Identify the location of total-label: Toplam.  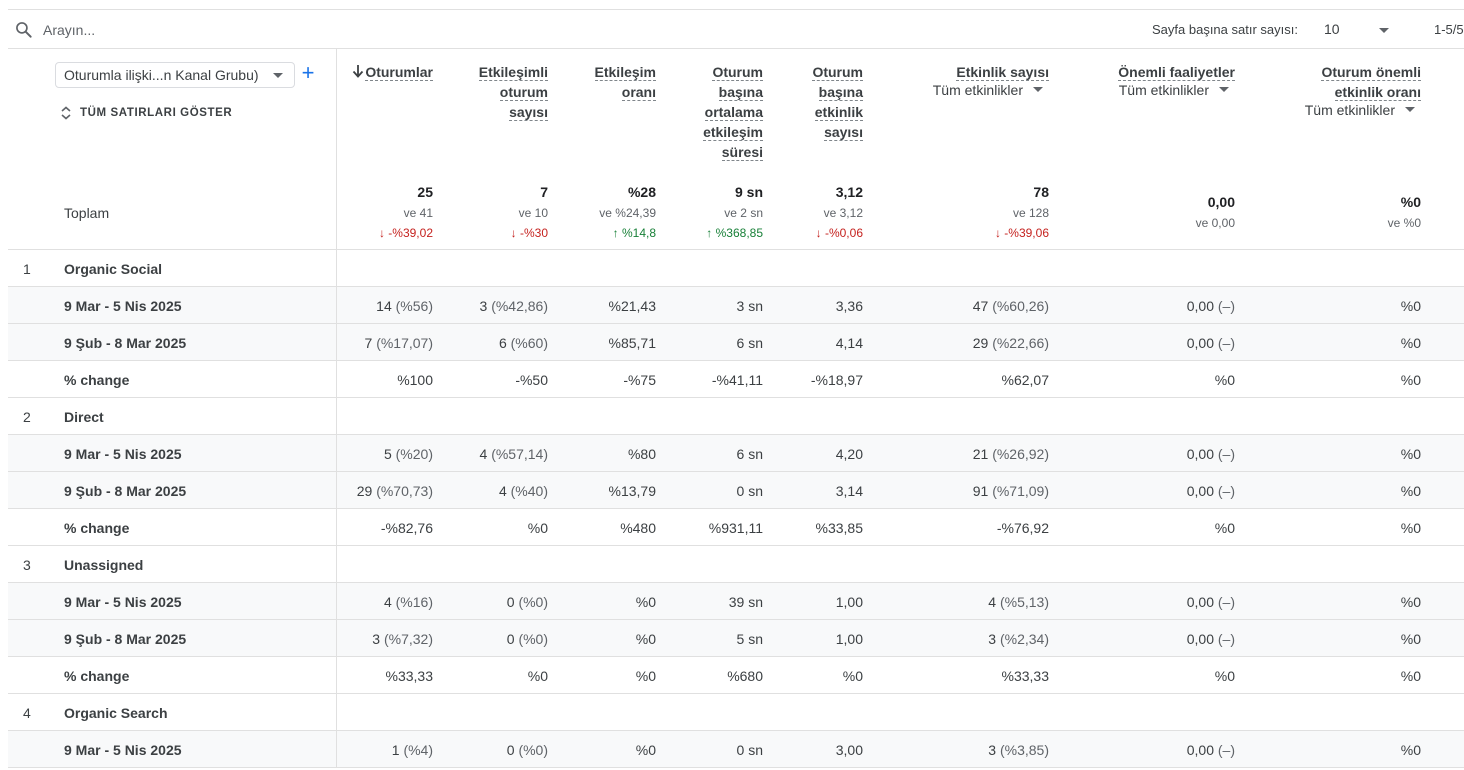
(87, 213).